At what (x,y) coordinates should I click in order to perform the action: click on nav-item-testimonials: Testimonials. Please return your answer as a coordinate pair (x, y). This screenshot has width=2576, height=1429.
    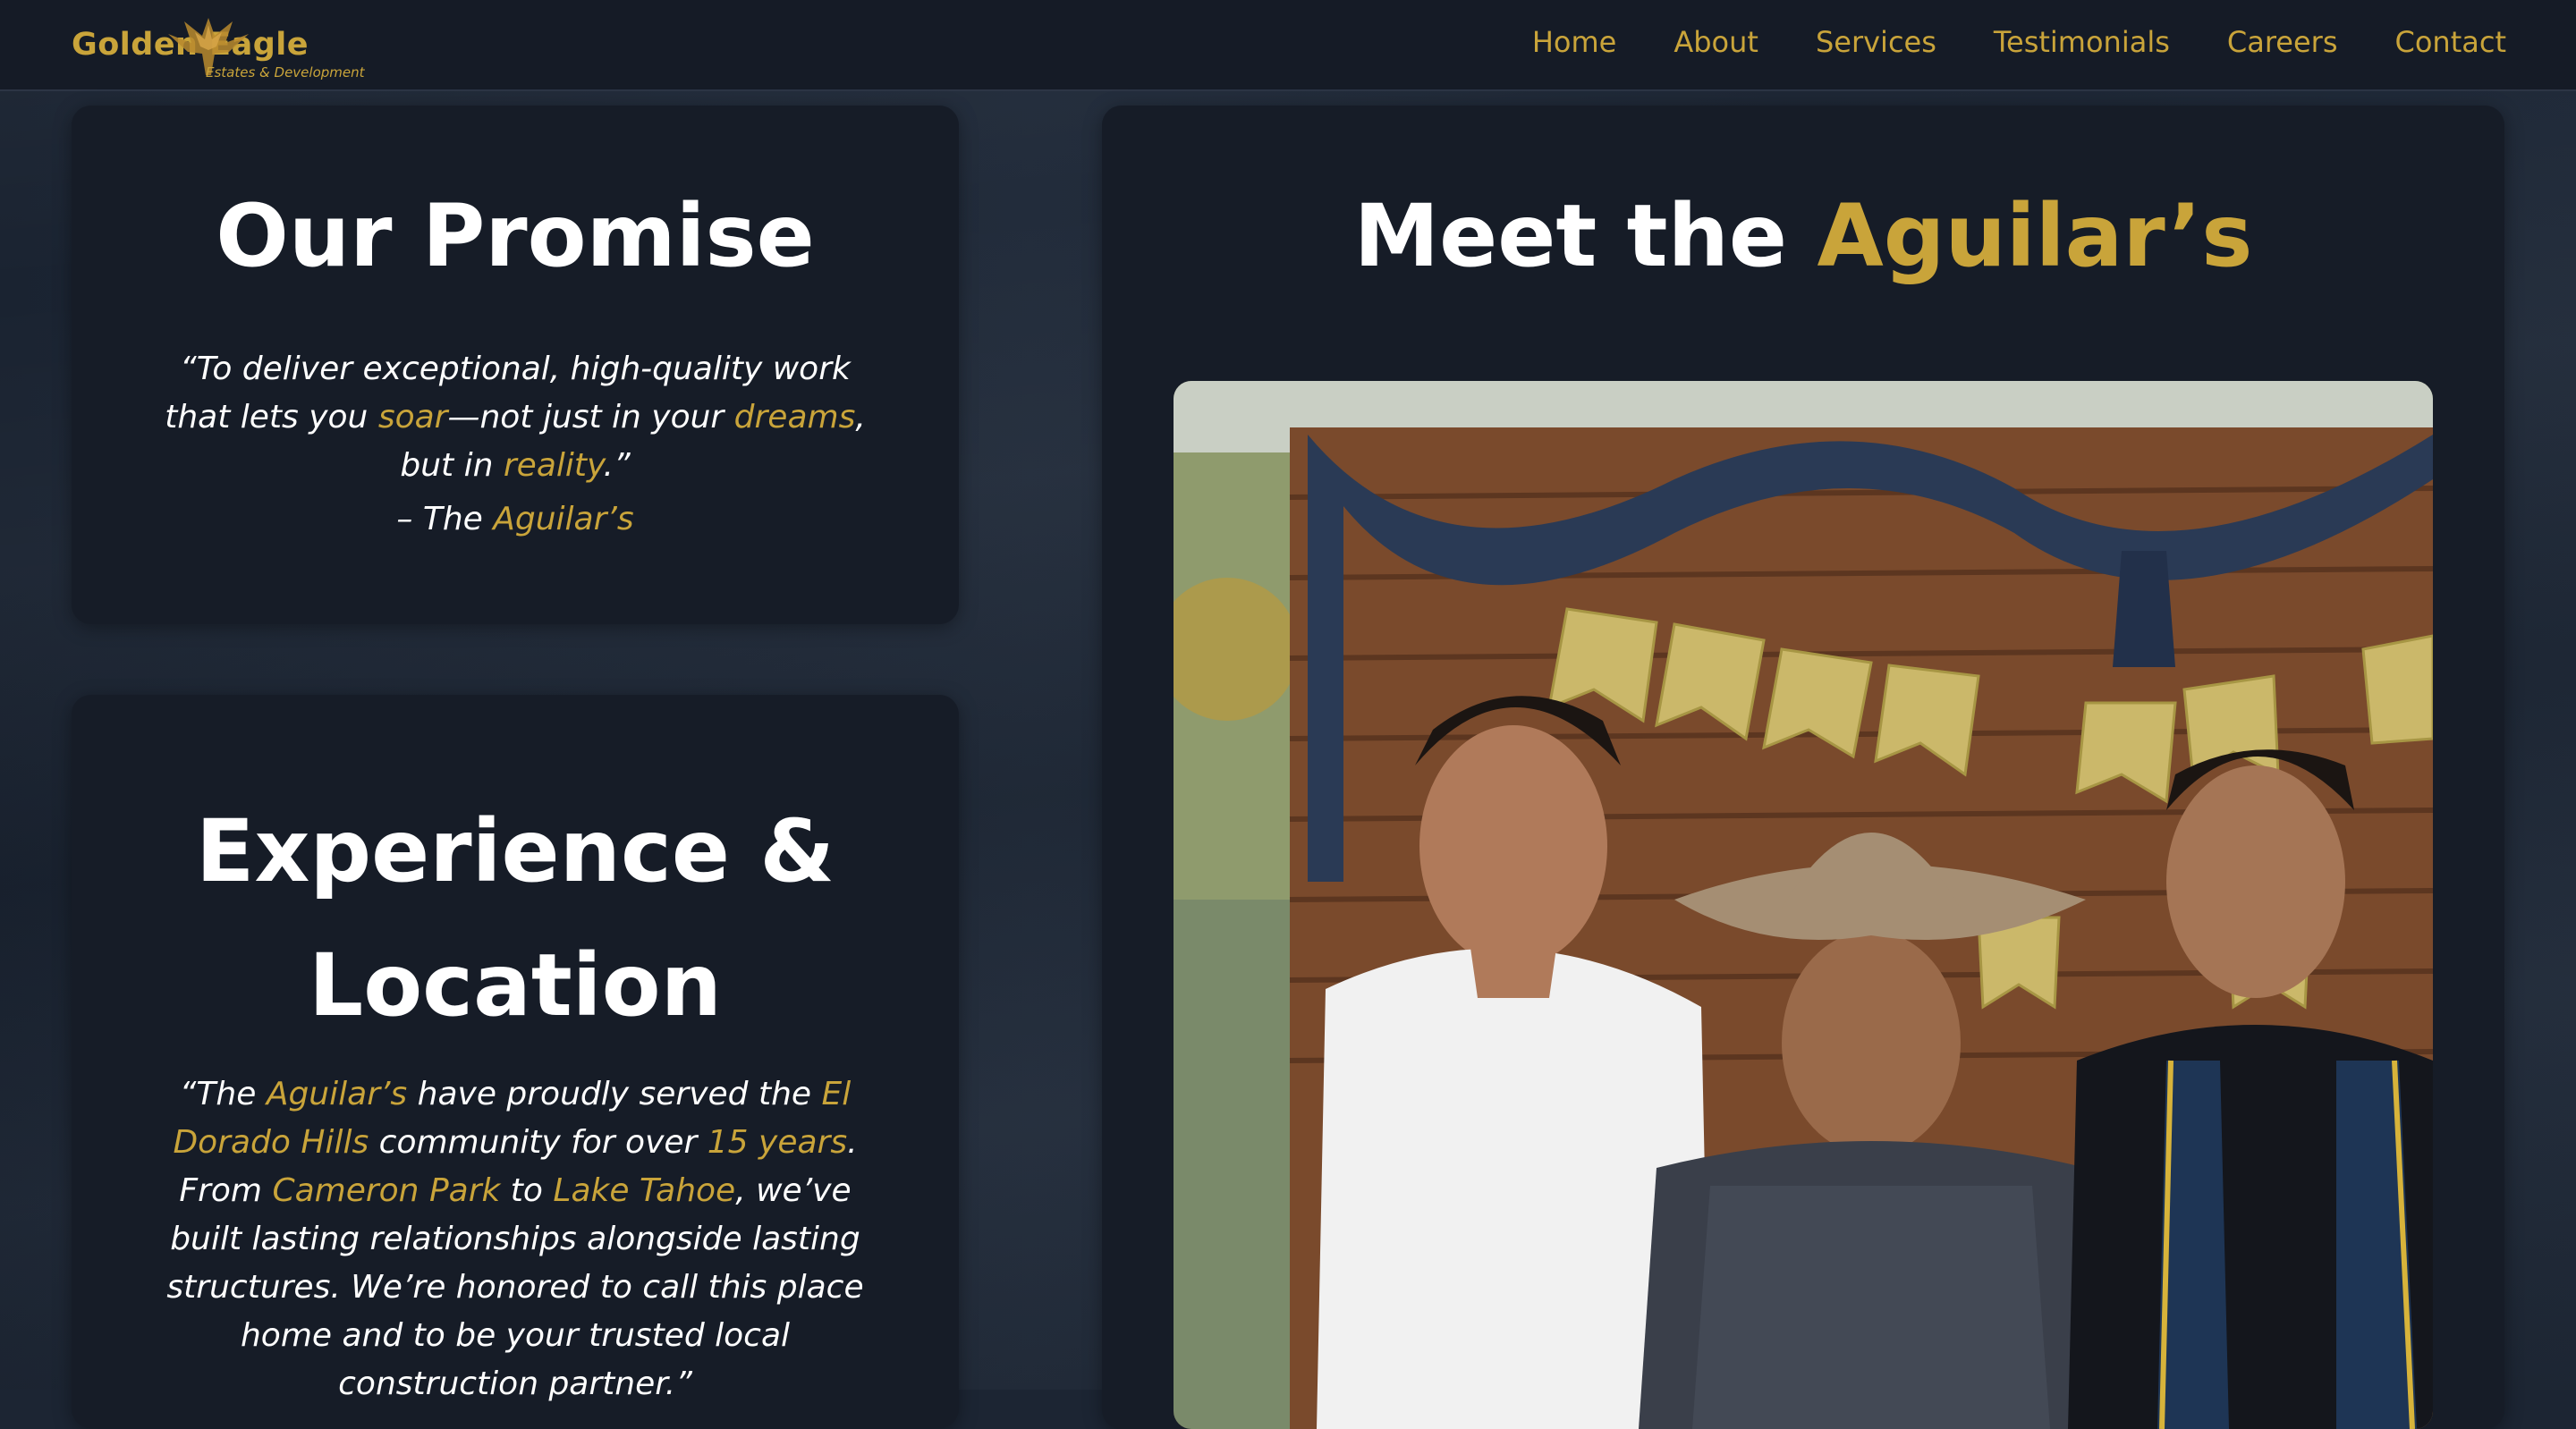
    Looking at the image, I should click on (2082, 42).